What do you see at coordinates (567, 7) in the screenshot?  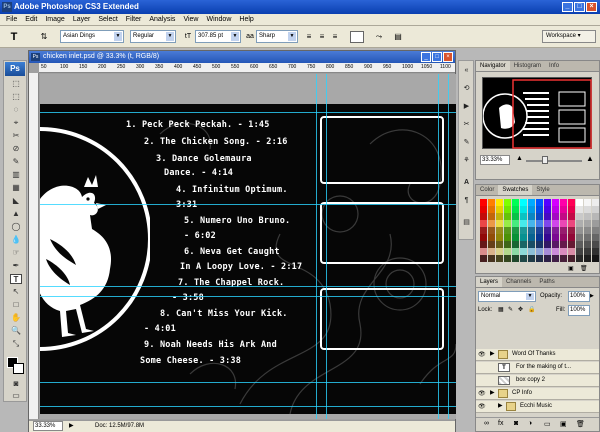 I see `minimize-button: _` at bounding box center [567, 7].